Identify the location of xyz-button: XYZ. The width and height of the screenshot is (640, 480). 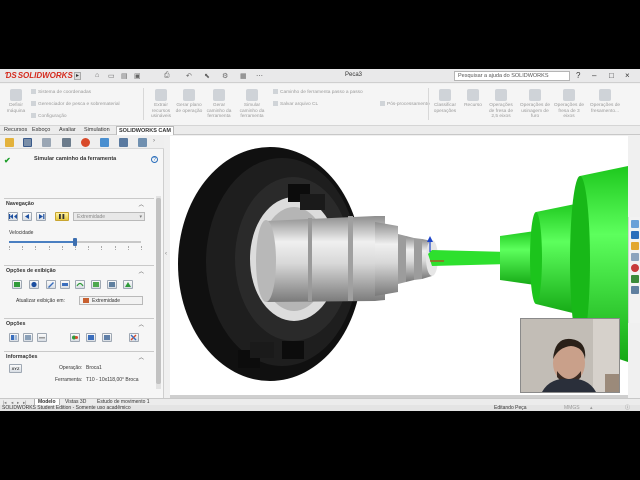
(15, 368).